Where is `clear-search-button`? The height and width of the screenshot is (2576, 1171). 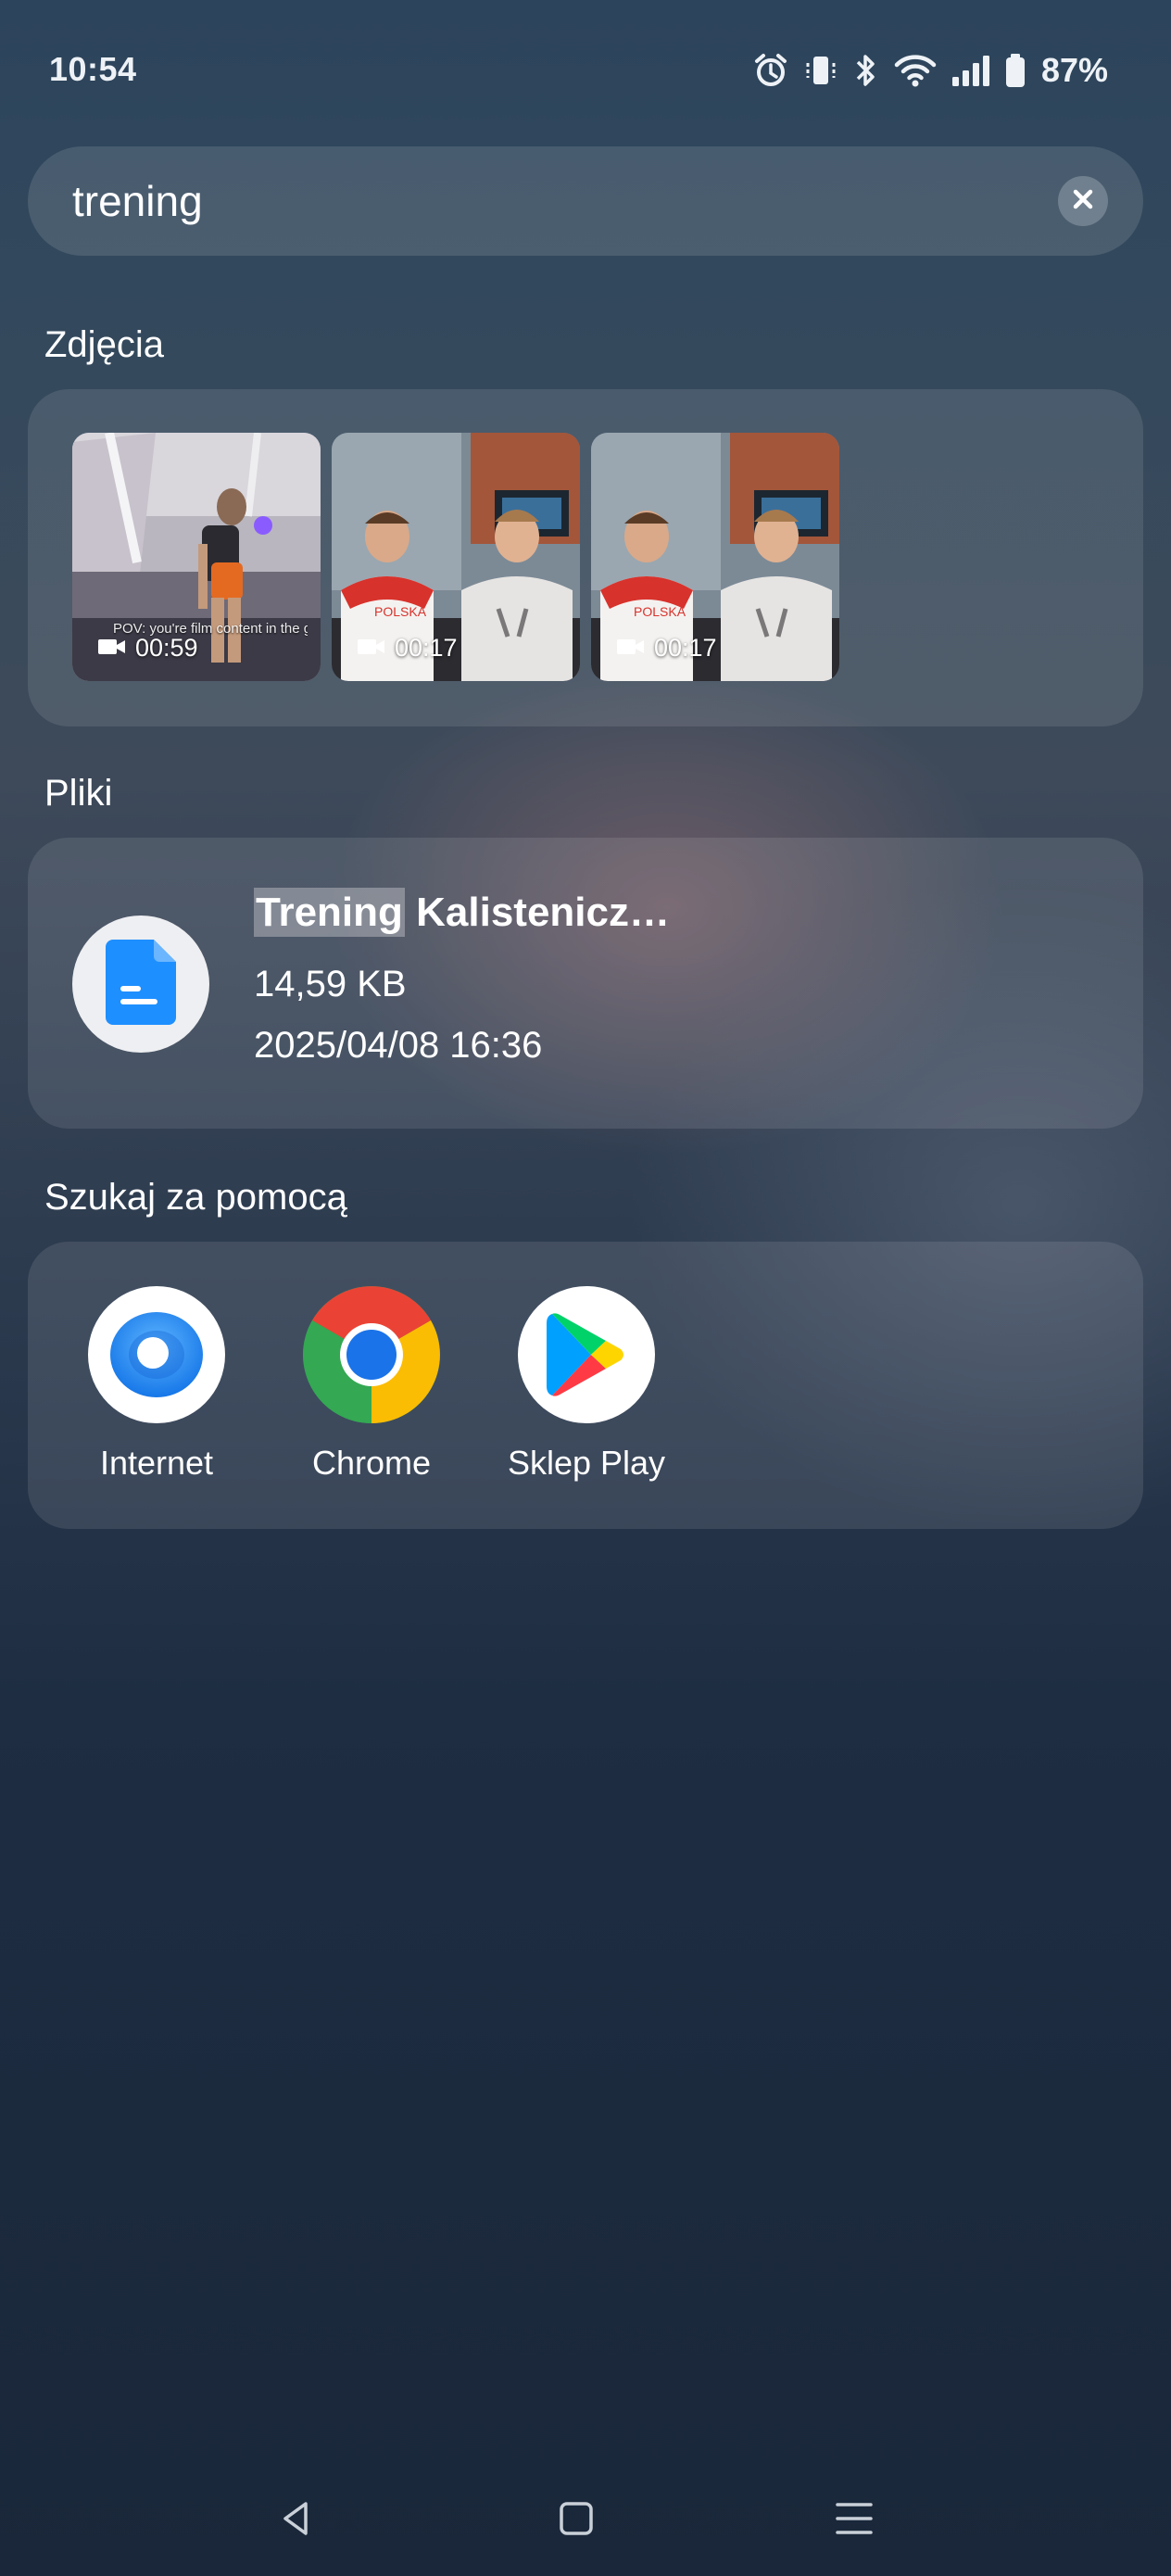 clear-search-button is located at coordinates (1083, 201).